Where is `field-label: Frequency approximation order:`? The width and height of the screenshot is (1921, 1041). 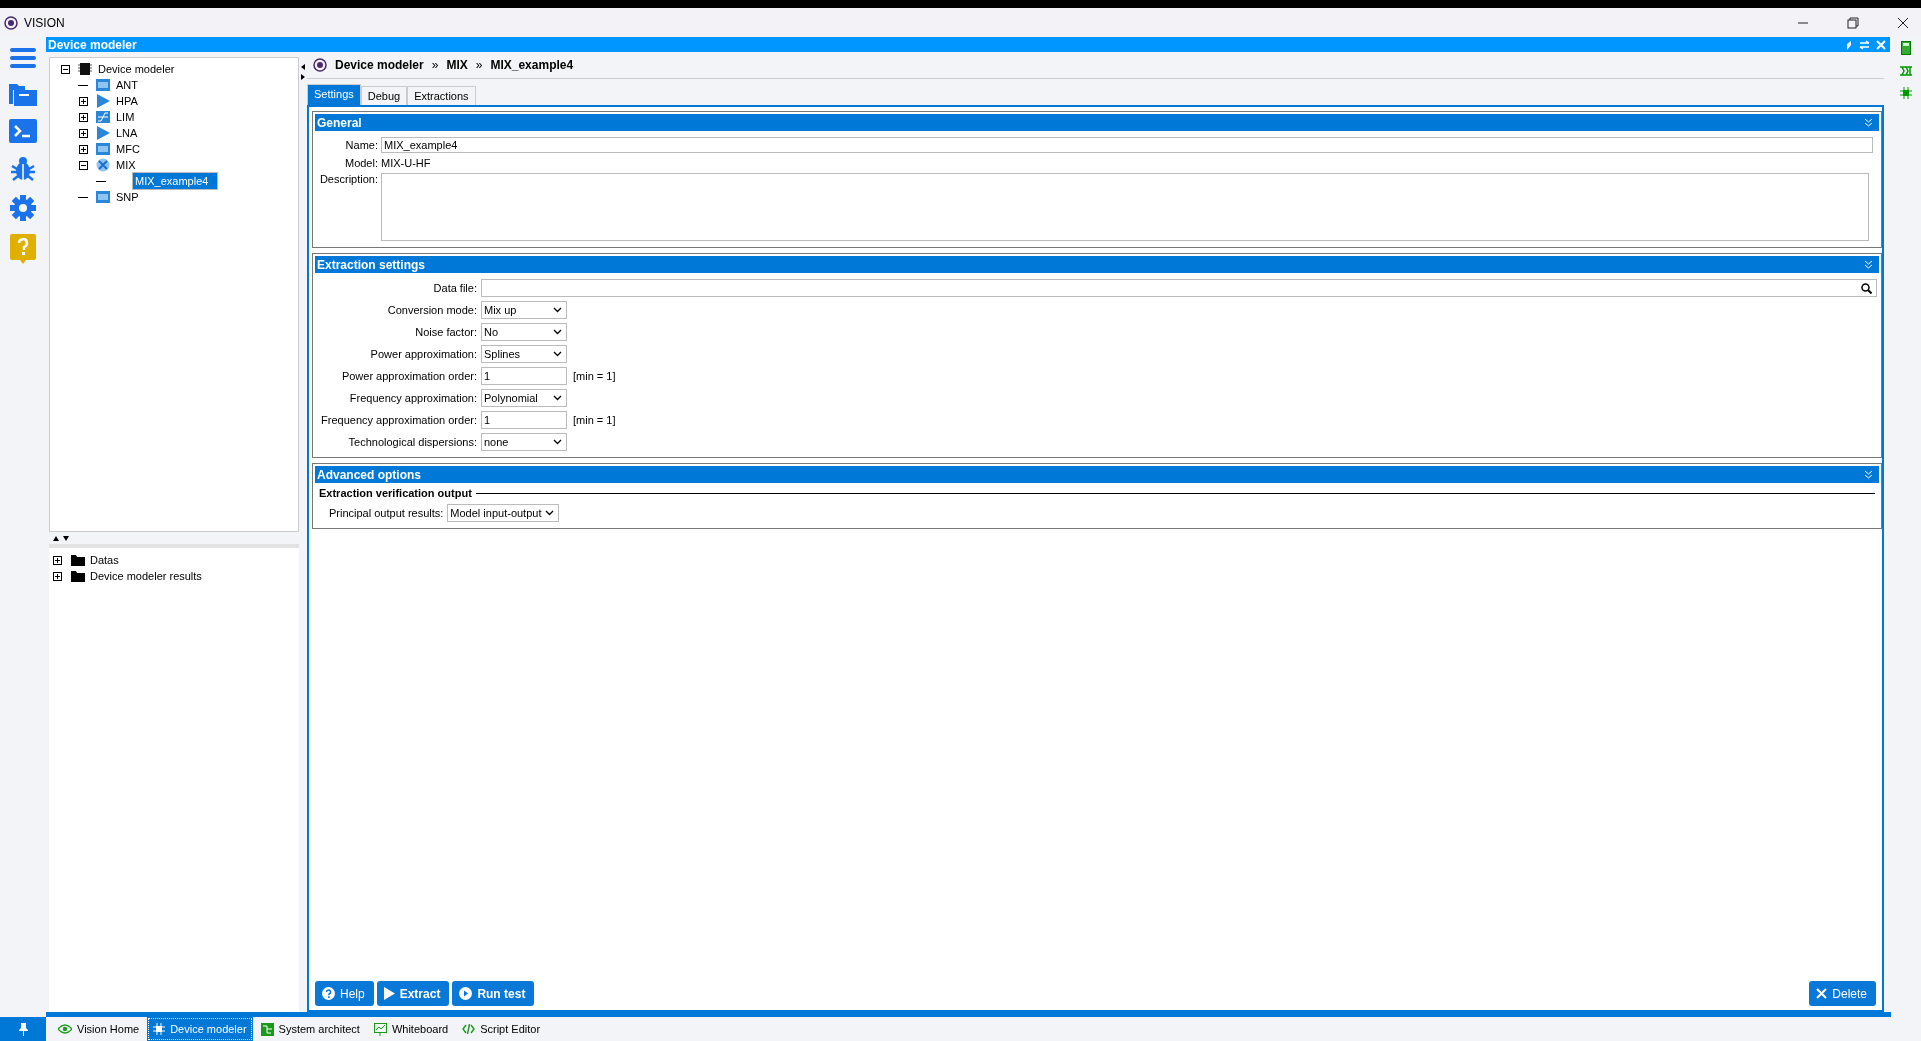
field-label: Frequency approximation order: is located at coordinates (398, 420).